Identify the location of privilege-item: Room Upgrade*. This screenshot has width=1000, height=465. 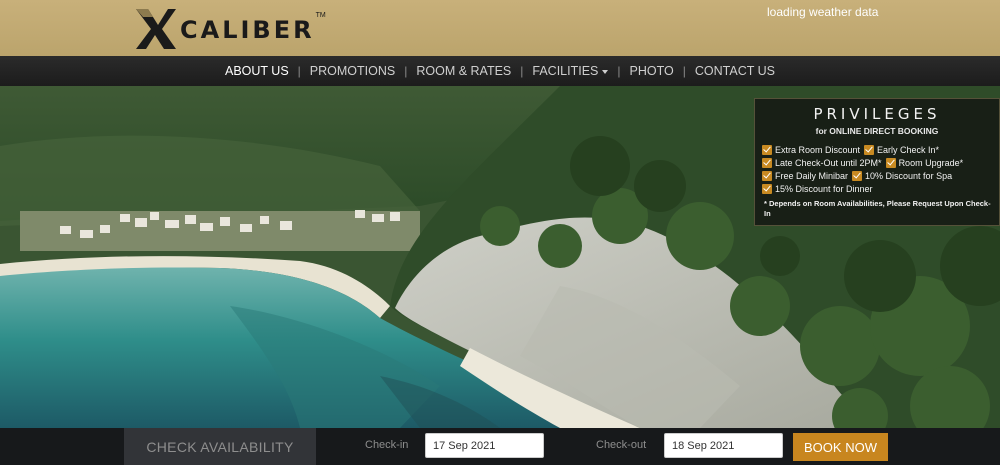
(931, 162).